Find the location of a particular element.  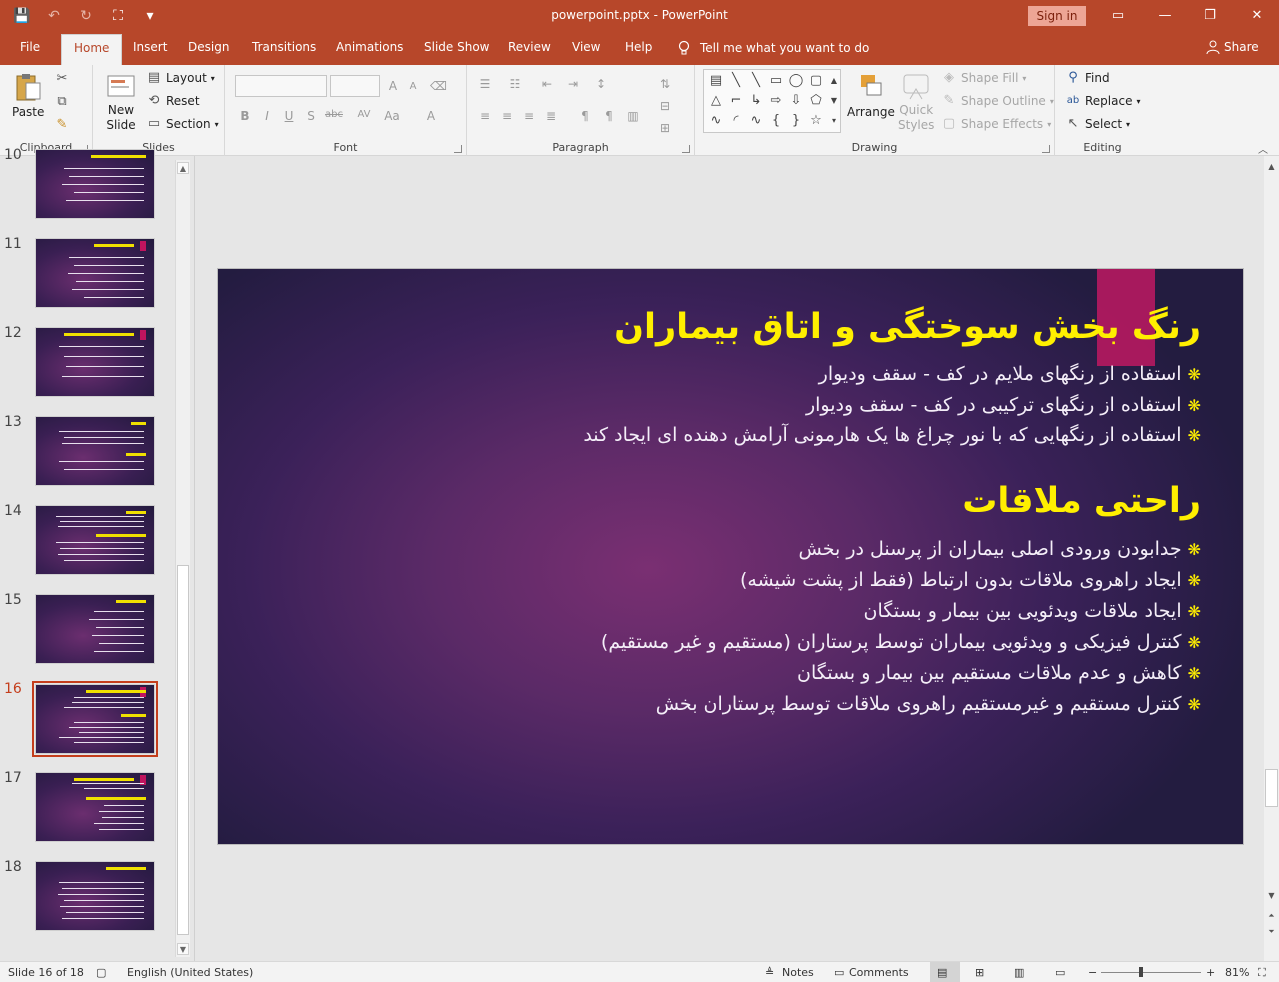

find-button: ⚲ Find is located at coordinates (1087, 78).